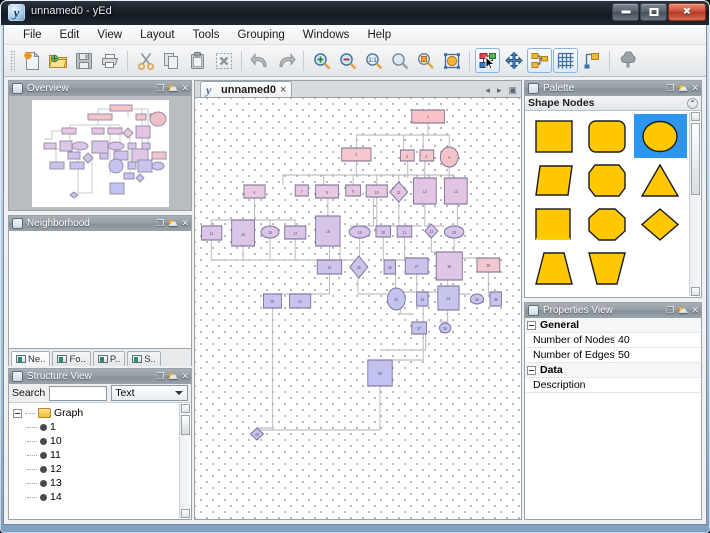 The width and height of the screenshot is (710, 533). What do you see at coordinates (399, 60) in the screenshot?
I see `fit-content-icon` at bounding box center [399, 60].